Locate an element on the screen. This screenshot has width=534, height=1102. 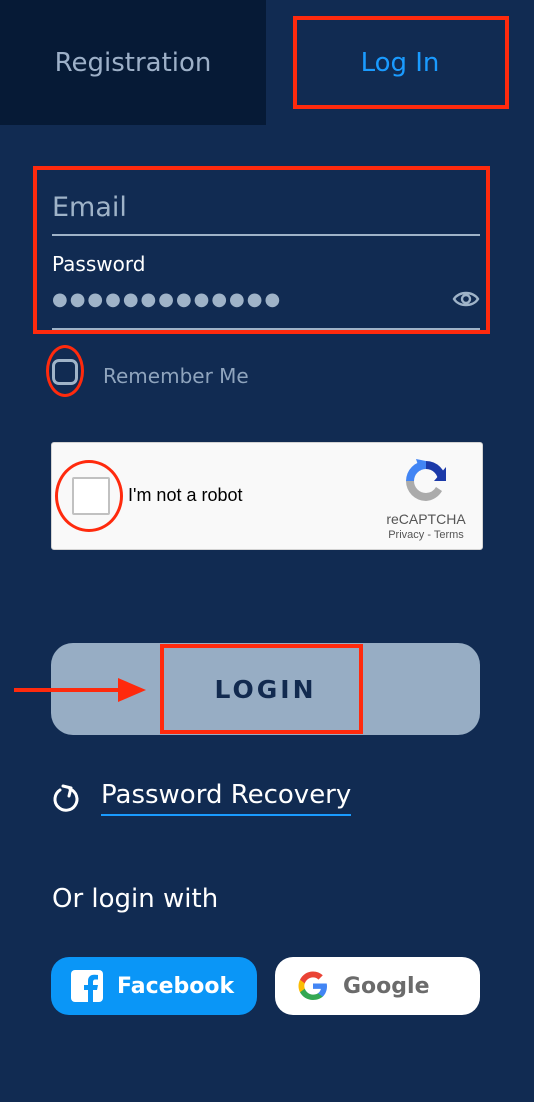
password-underline is located at coordinates (266, 329).